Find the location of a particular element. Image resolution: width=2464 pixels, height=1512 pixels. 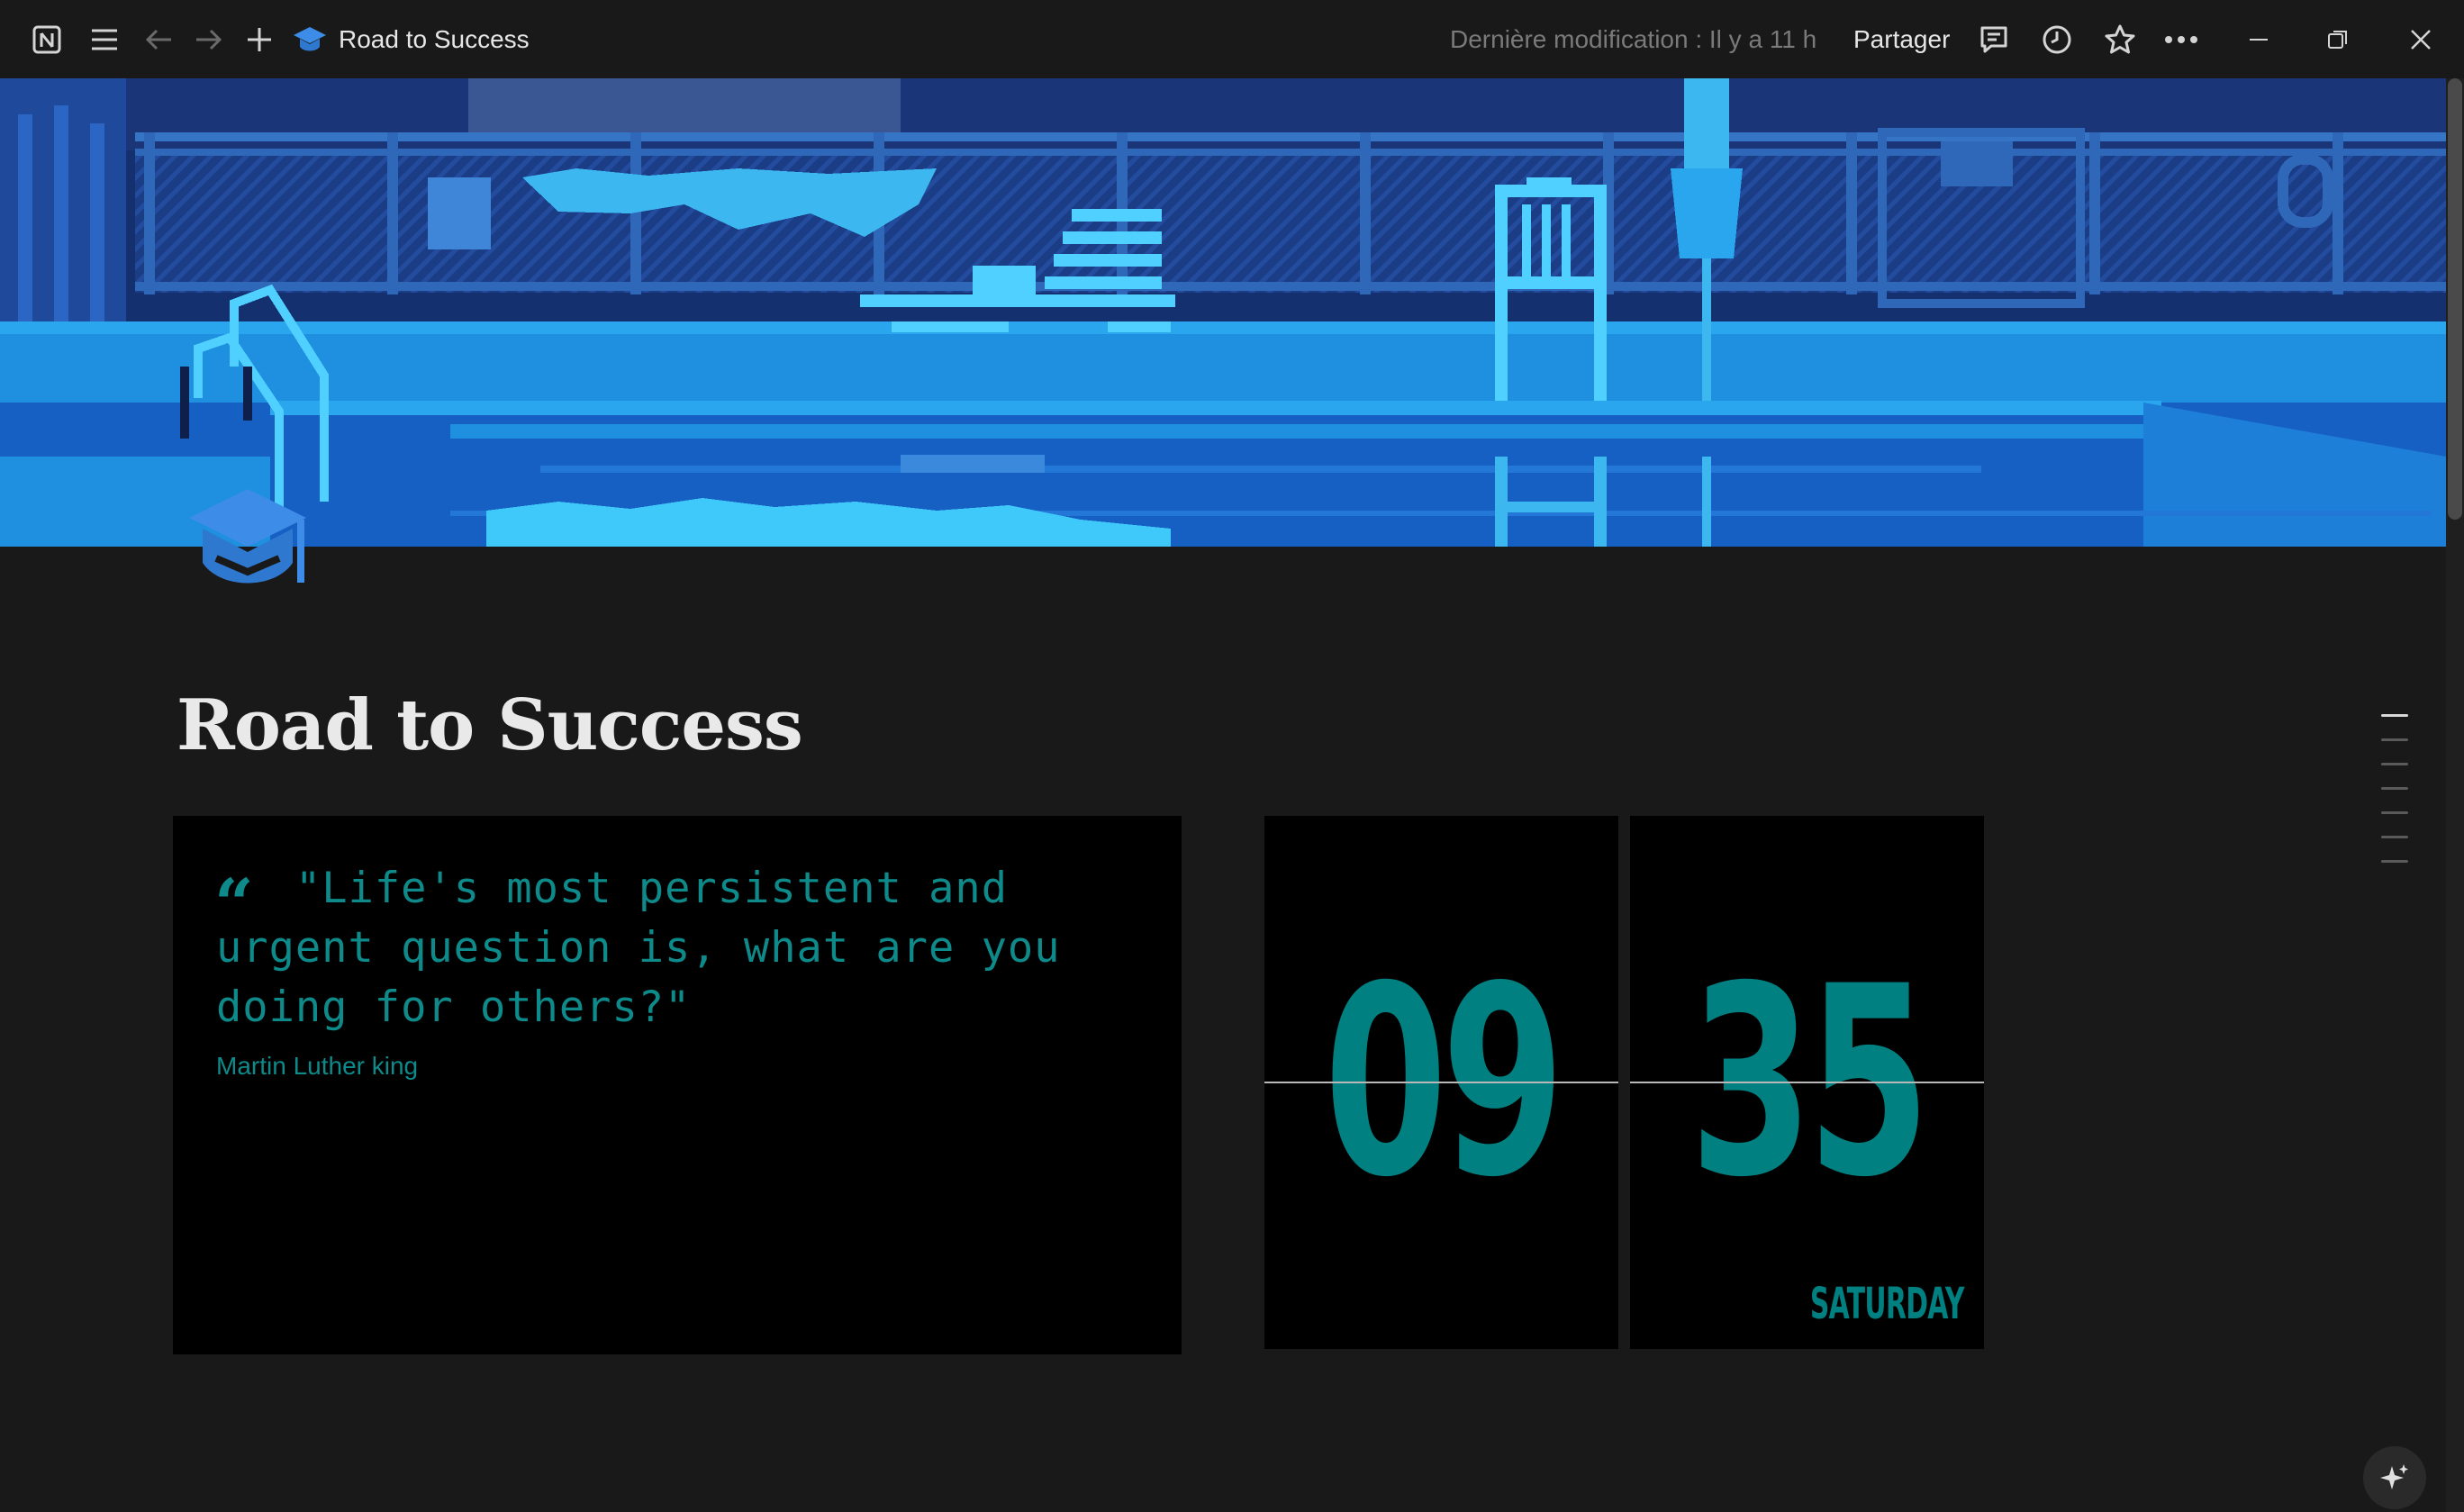

clock-hours-card: 09 is located at coordinates (1441, 1082).